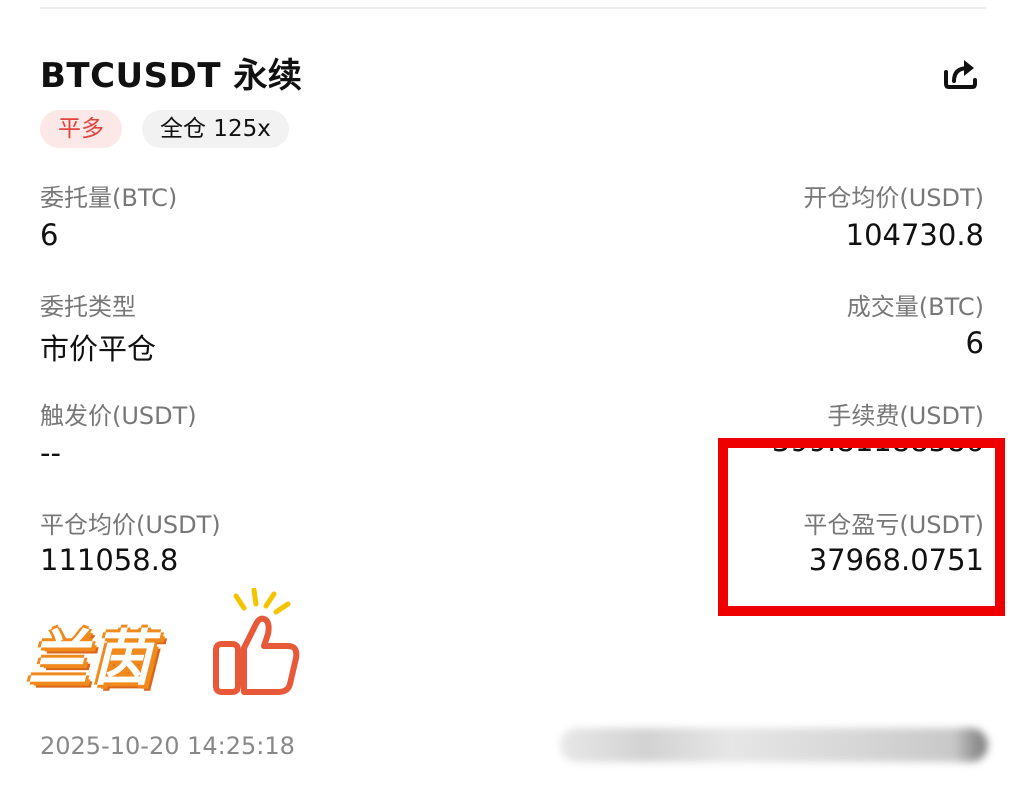  I want to click on trigger-price-label: 触发价(USDT), so click(118, 416).